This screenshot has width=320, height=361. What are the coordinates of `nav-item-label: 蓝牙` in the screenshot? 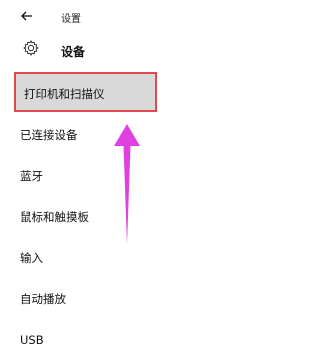 It's located at (31, 176).